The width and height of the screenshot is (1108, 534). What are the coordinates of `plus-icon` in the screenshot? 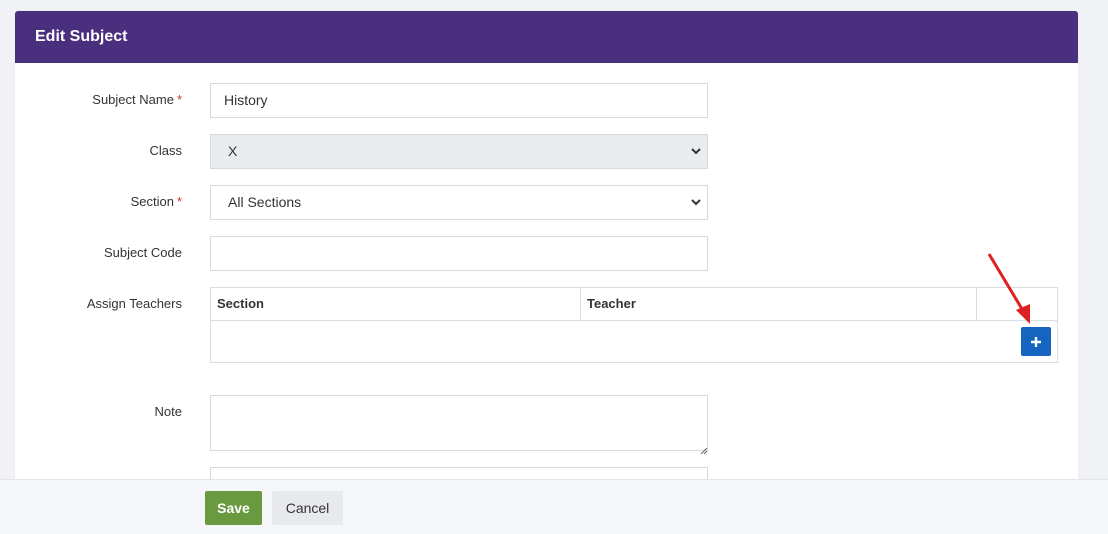 It's located at (1036, 342).